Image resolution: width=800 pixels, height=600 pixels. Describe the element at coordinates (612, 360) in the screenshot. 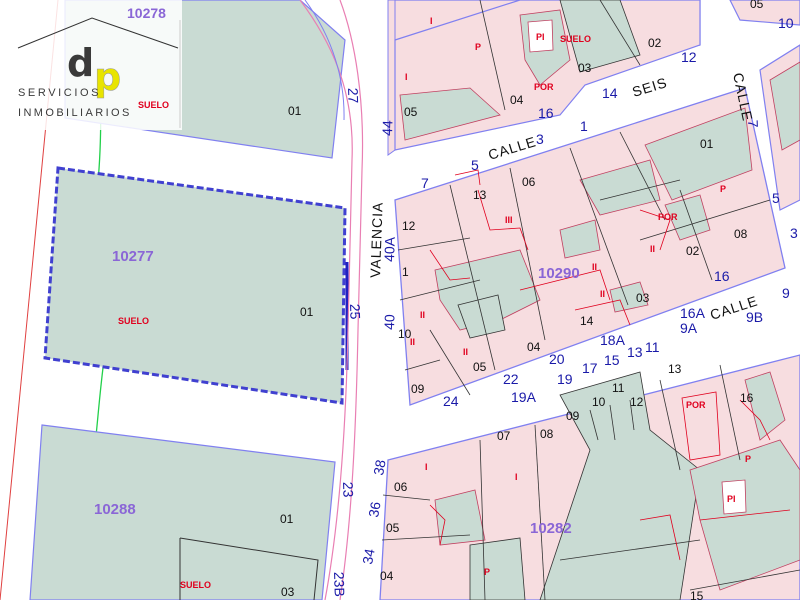

I see `house-15: 15` at that location.